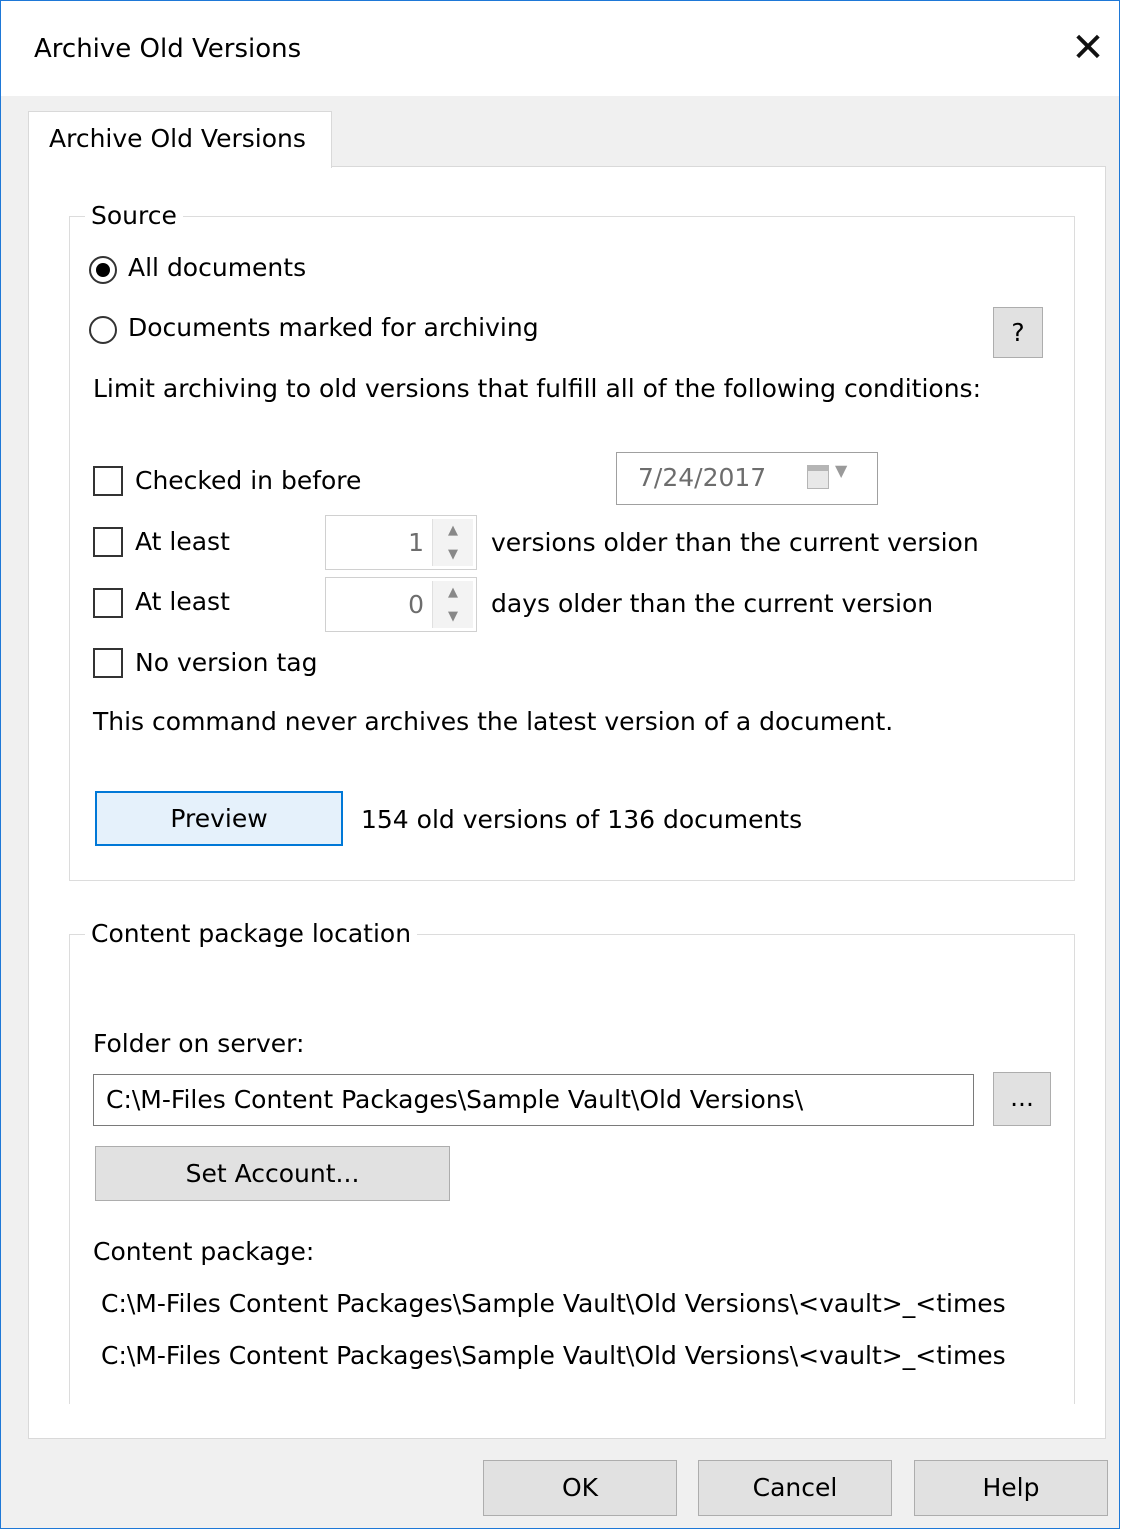  I want to click on preview-result: 154 old versions of 136 documents, so click(582, 819).